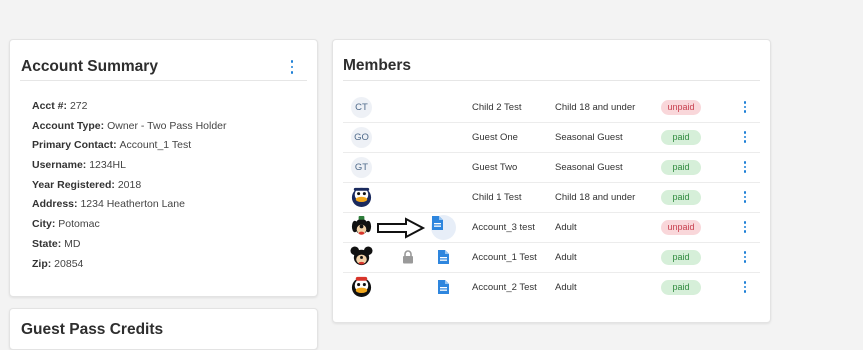 This screenshot has width=863, height=350. I want to click on lock-icon, so click(408, 257).